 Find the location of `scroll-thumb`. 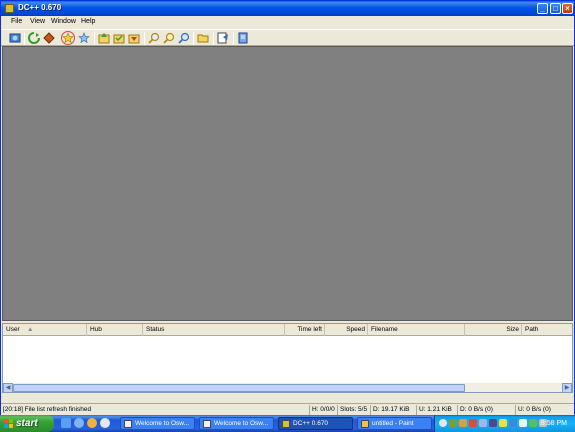

scroll-thumb is located at coordinates (239, 388).